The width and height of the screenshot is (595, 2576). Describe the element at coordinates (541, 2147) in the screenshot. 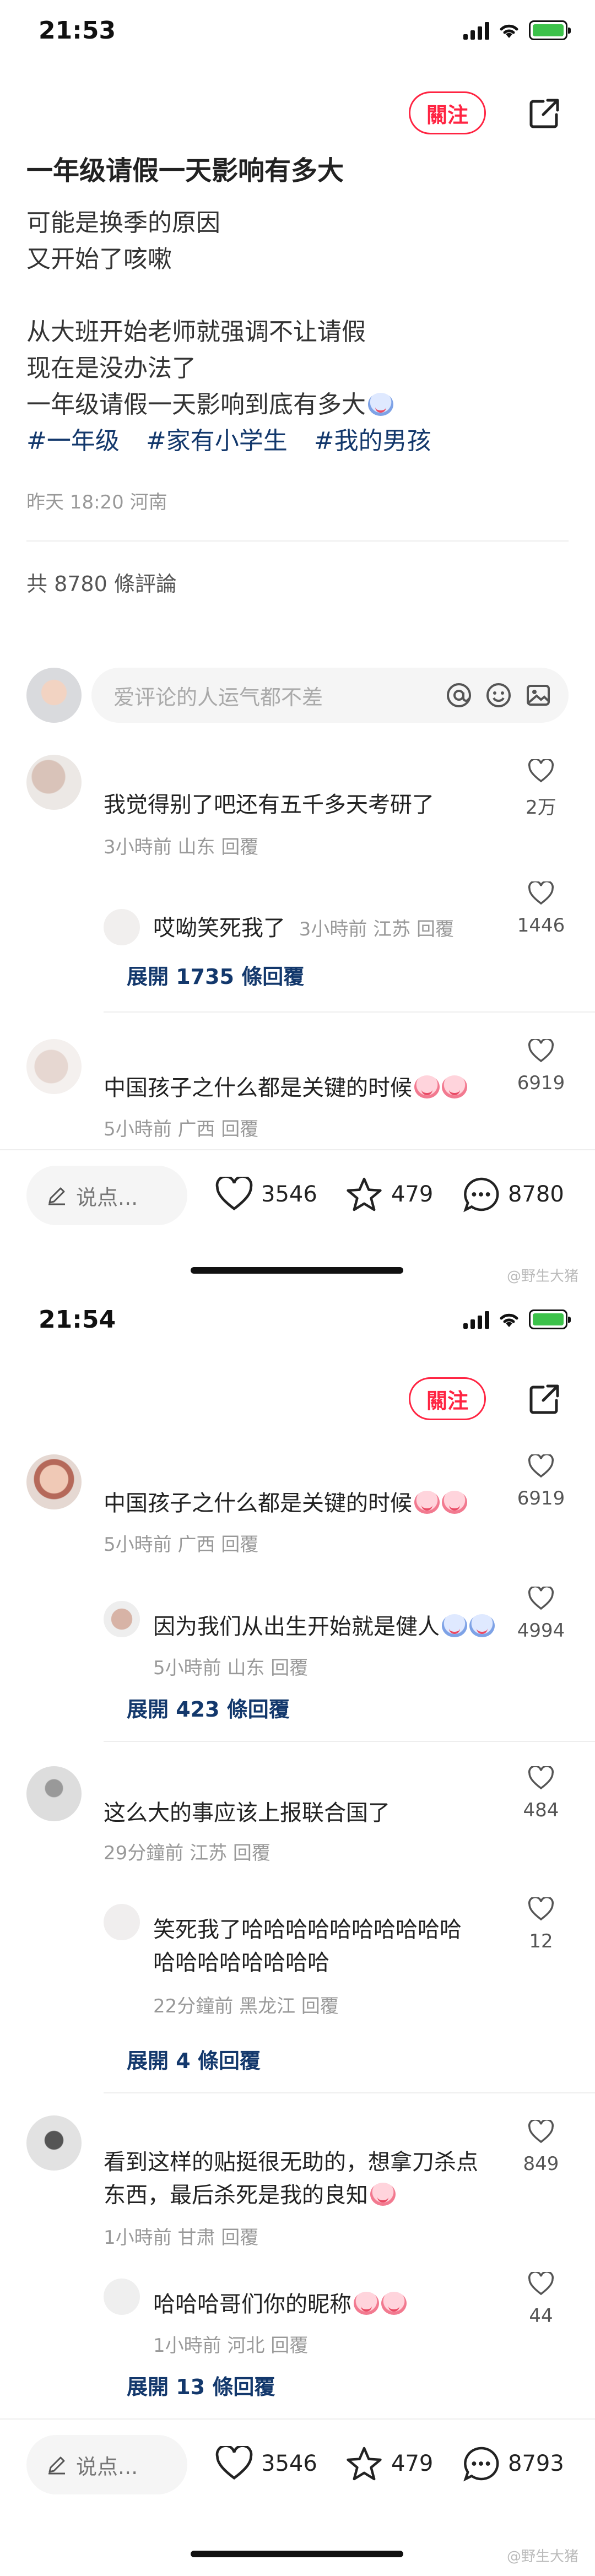

I see `like-button: 849` at that location.